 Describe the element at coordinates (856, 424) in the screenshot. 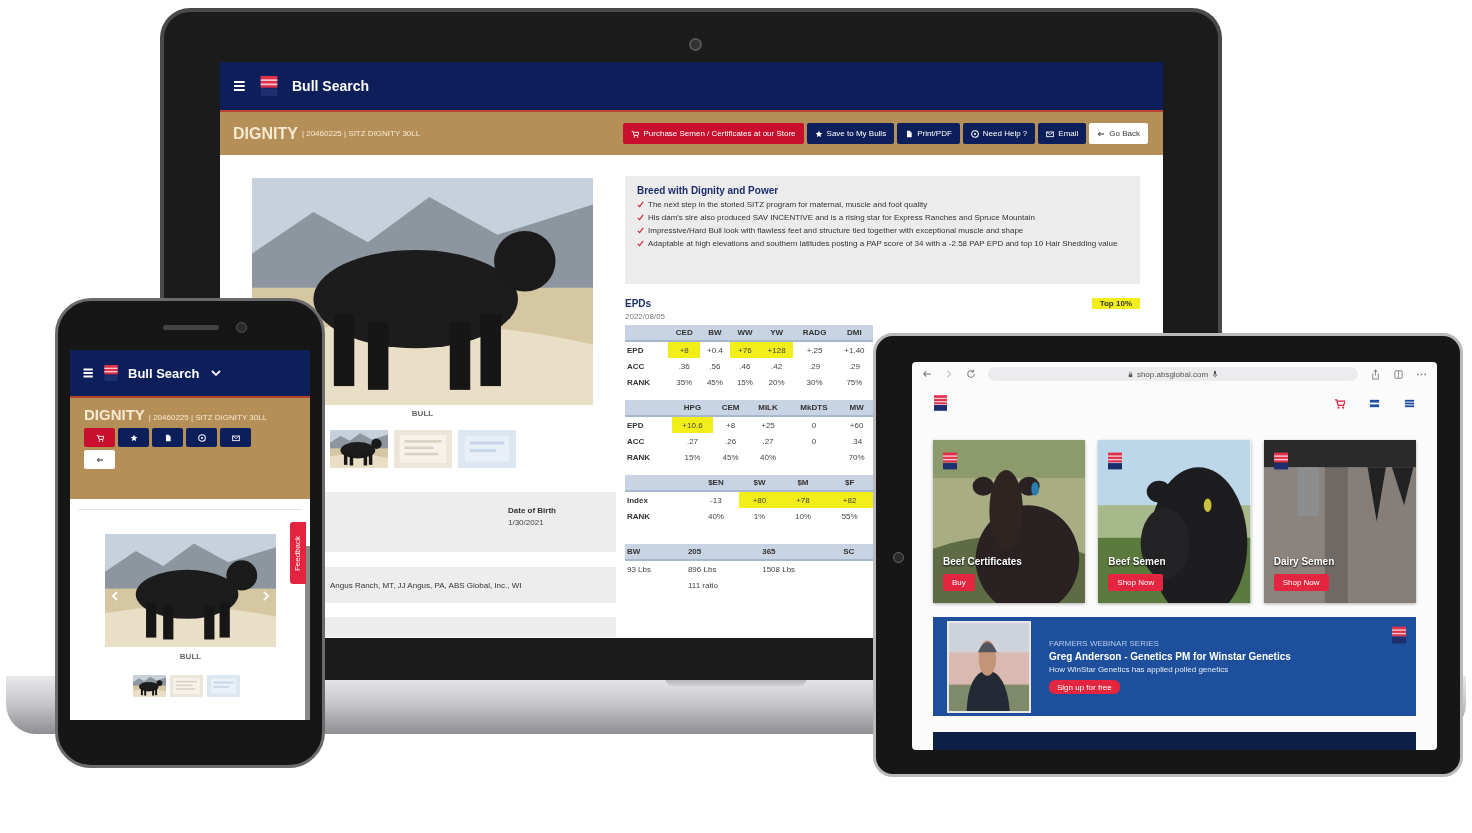

I see `table-cell: +60` at that location.